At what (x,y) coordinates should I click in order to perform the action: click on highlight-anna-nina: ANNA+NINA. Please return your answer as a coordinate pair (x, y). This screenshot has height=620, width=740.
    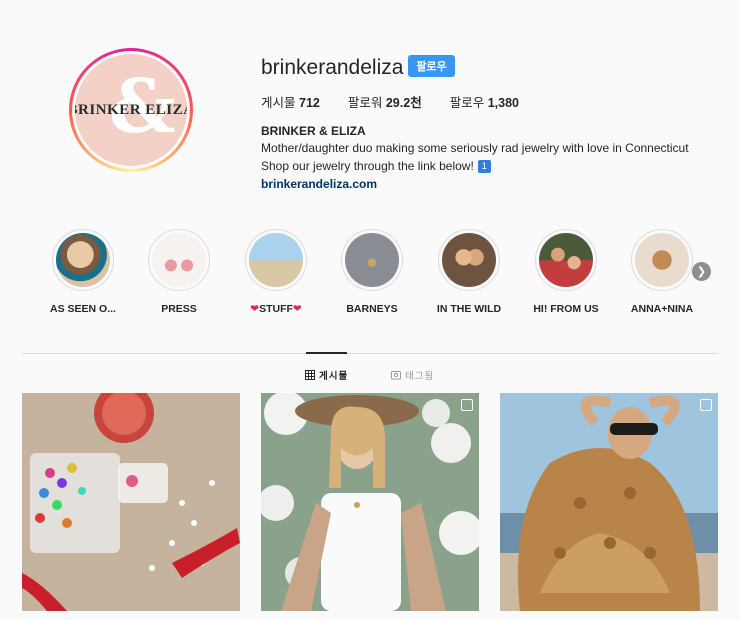
    Looking at the image, I should click on (662, 272).